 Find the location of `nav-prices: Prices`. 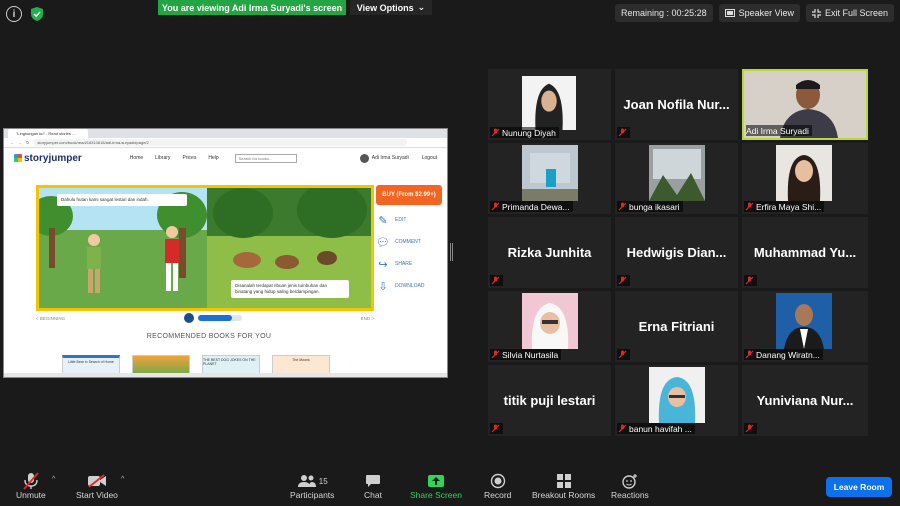

nav-prices: Prices is located at coordinates (189, 158).